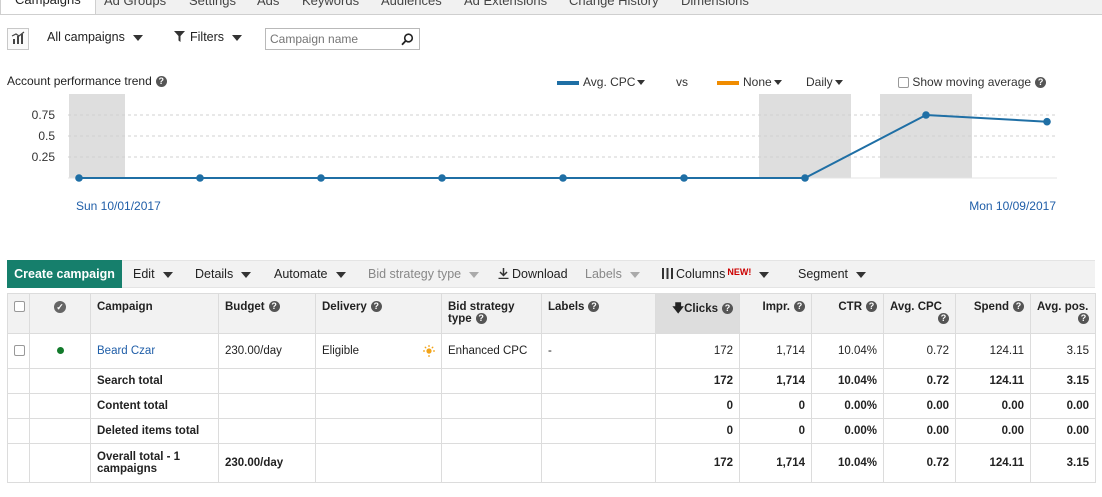 The image size is (1102, 497). Describe the element at coordinates (19, 351) in the screenshot. I see `row-checkbox` at that location.